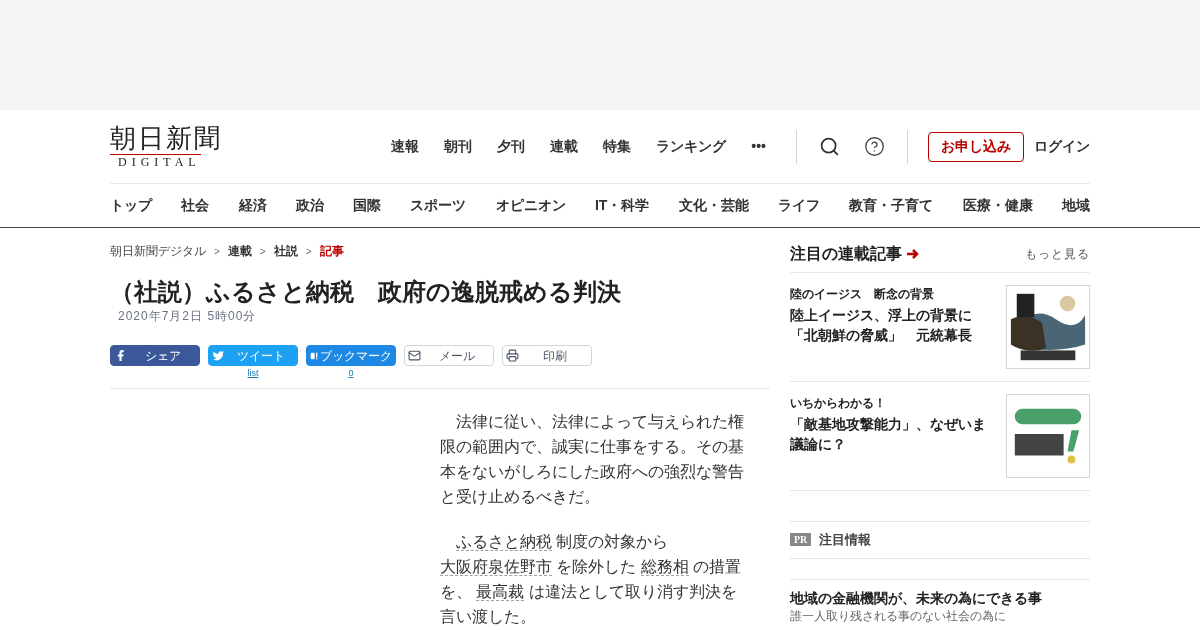  What do you see at coordinates (1062, 146) in the screenshot?
I see `login-link: ログイン` at bounding box center [1062, 146].